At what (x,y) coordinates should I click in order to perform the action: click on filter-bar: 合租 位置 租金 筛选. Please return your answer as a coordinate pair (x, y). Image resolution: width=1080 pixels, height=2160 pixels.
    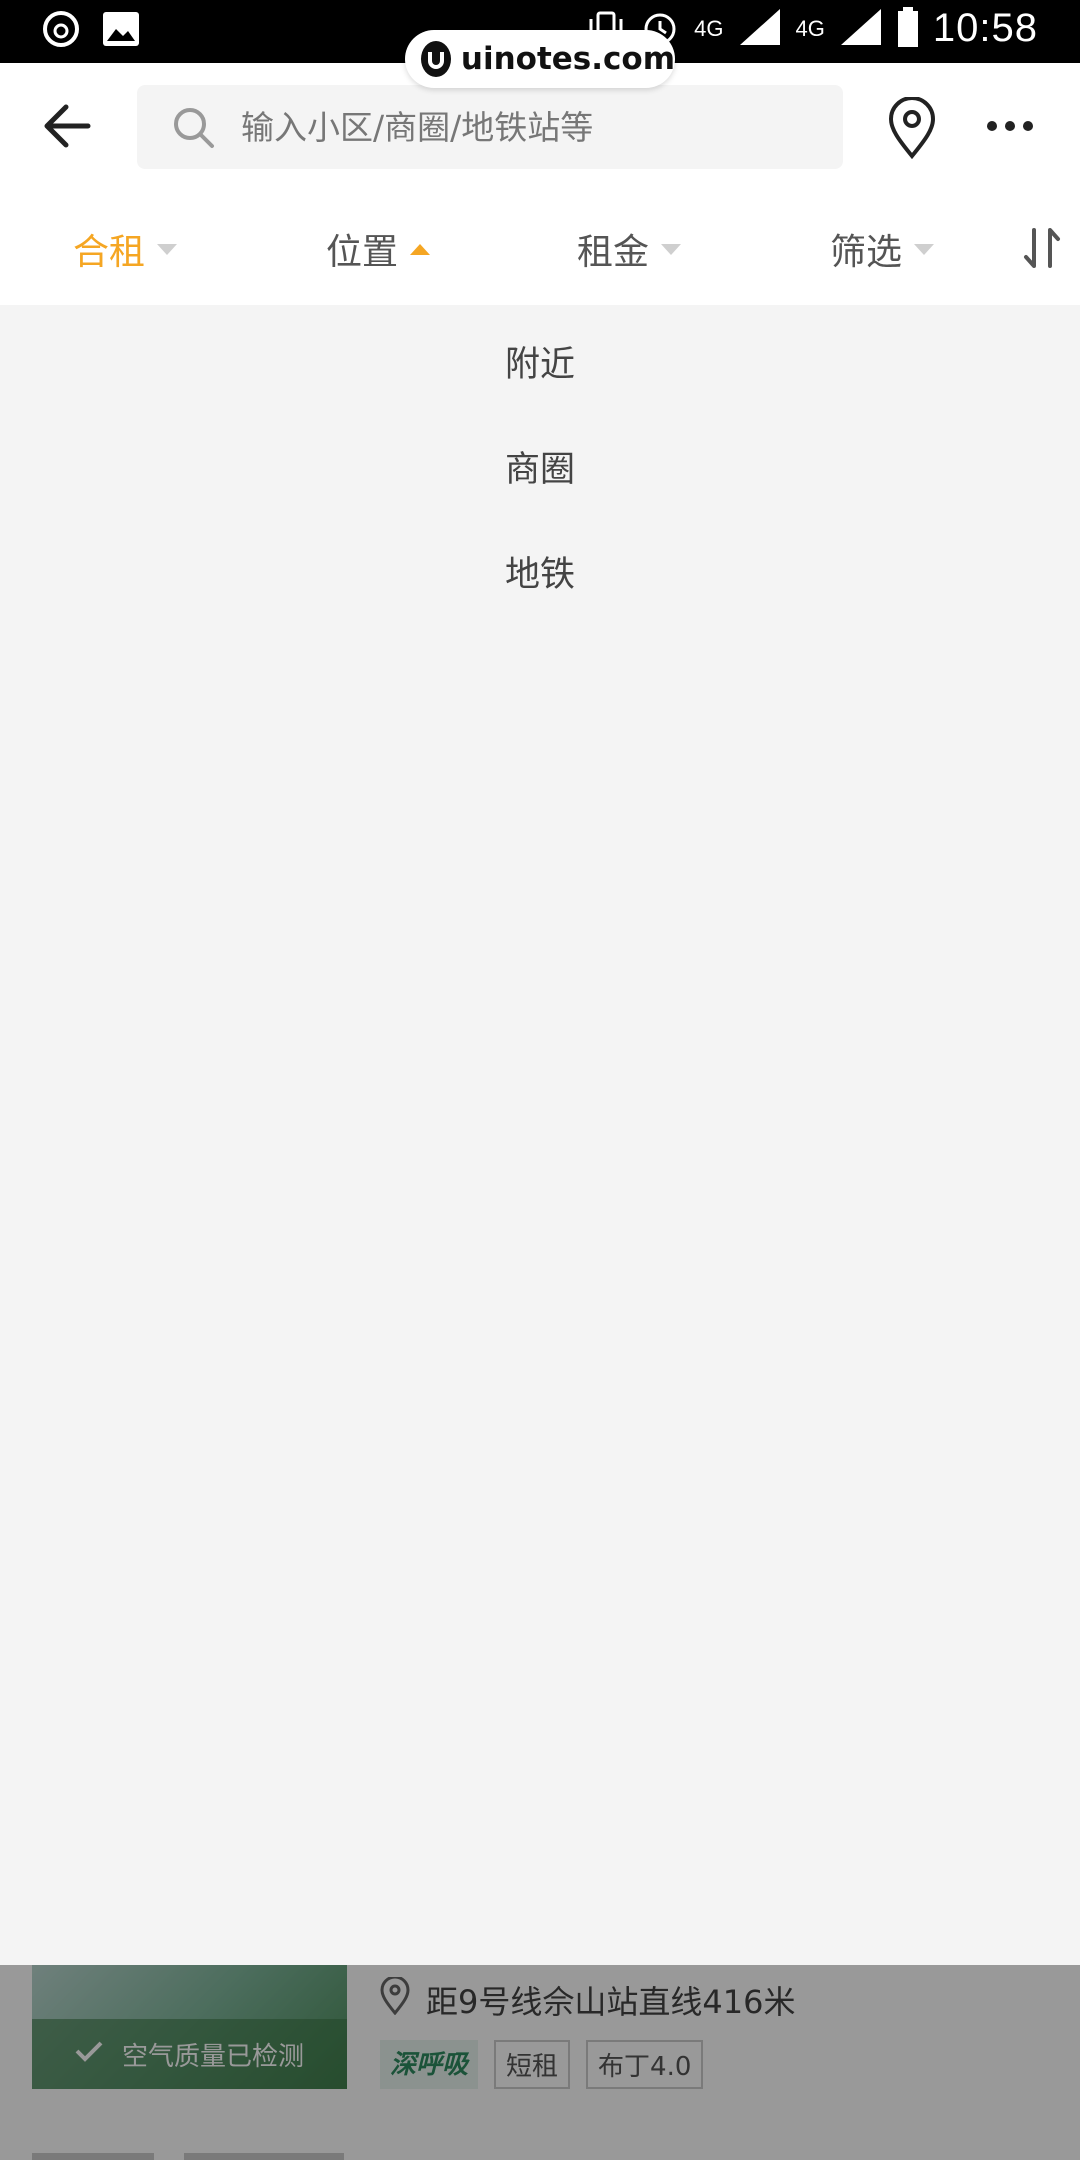
    Looking at the image, I should click on (540, 247).